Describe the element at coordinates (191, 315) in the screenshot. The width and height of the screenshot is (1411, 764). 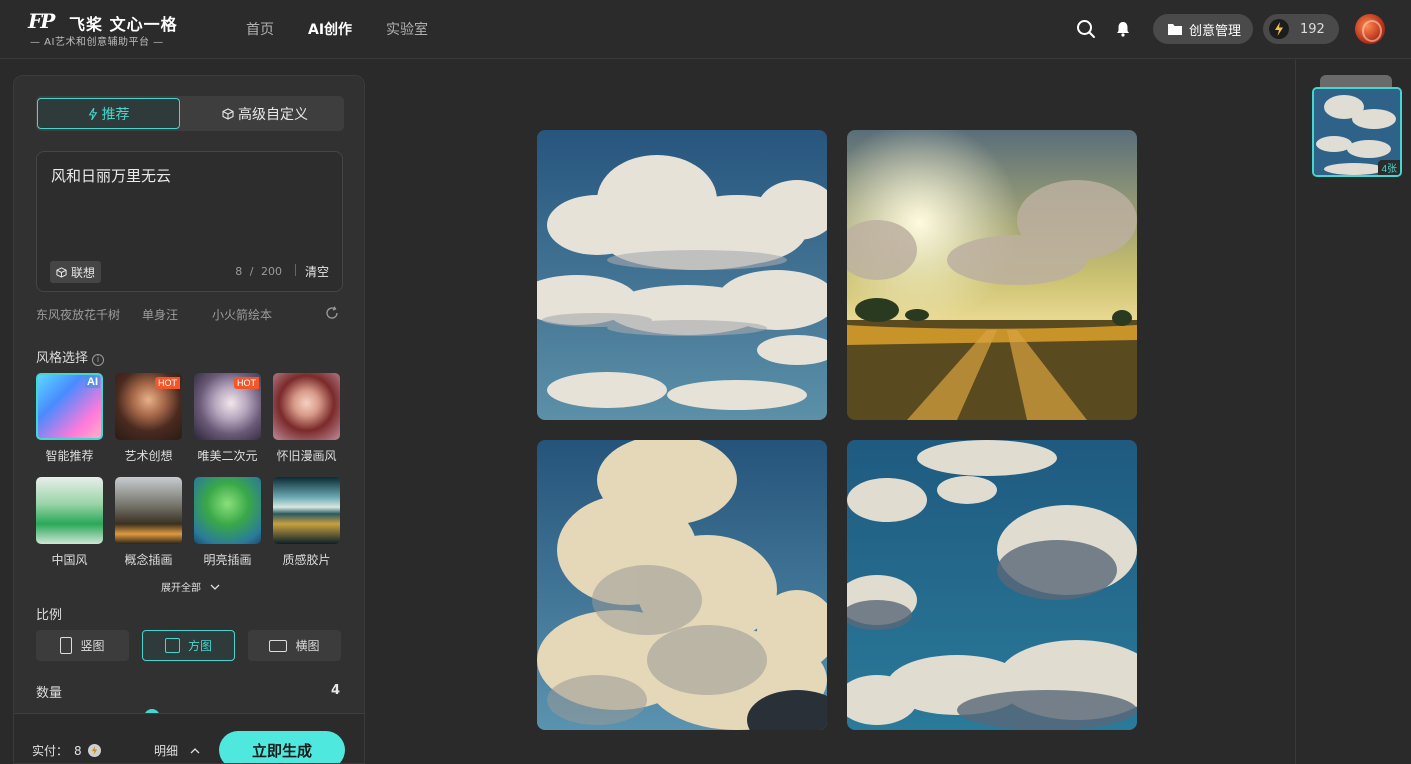
I see `prompt-suggestions: 东风夜放花千树 单身汪 小火箭绘本` at that location.